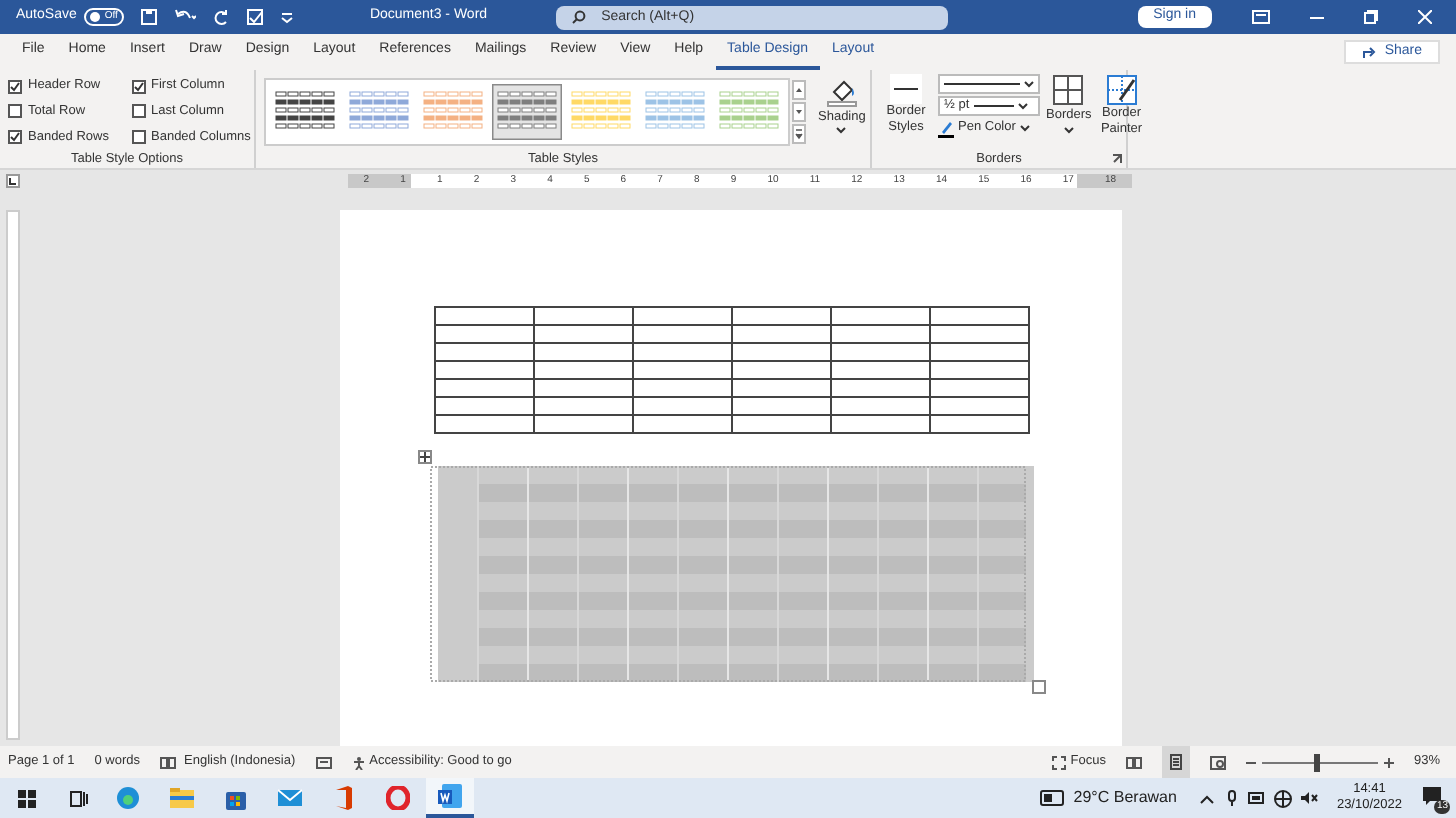  I want to click on print-layout-button, so click(1175, 762).